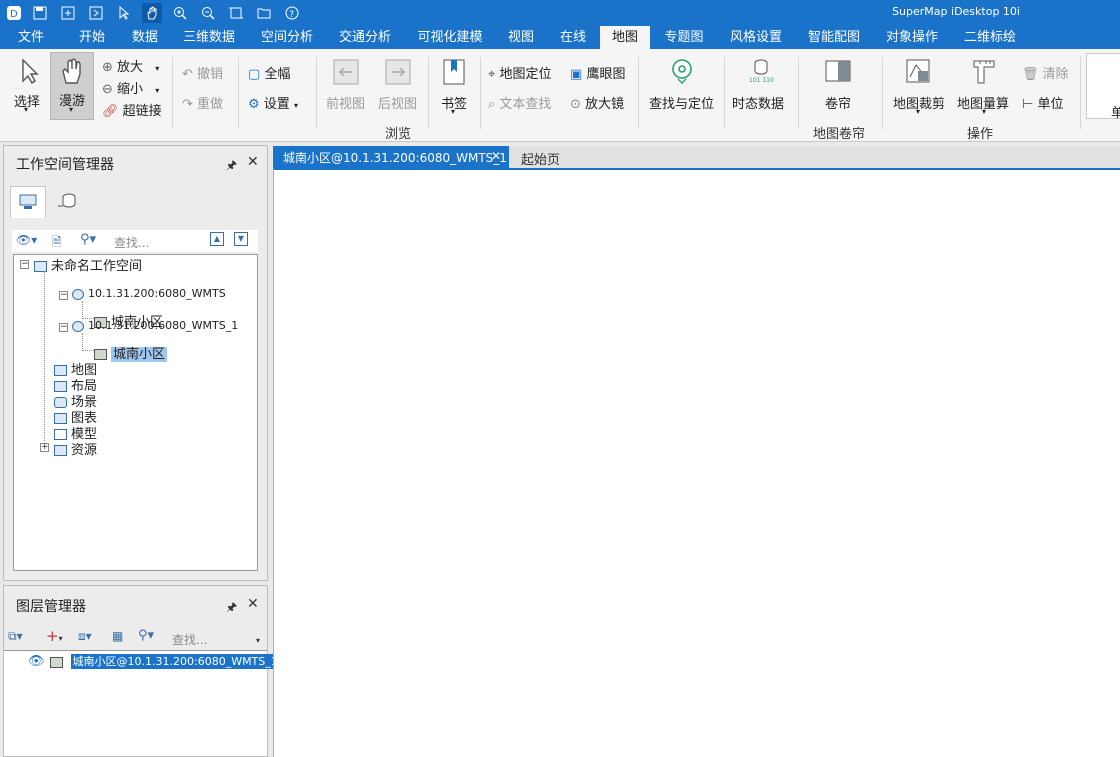 The image size is (1120, 757). I want to click on text-search-button: ⌕ 文本查找, so click(519, 102).